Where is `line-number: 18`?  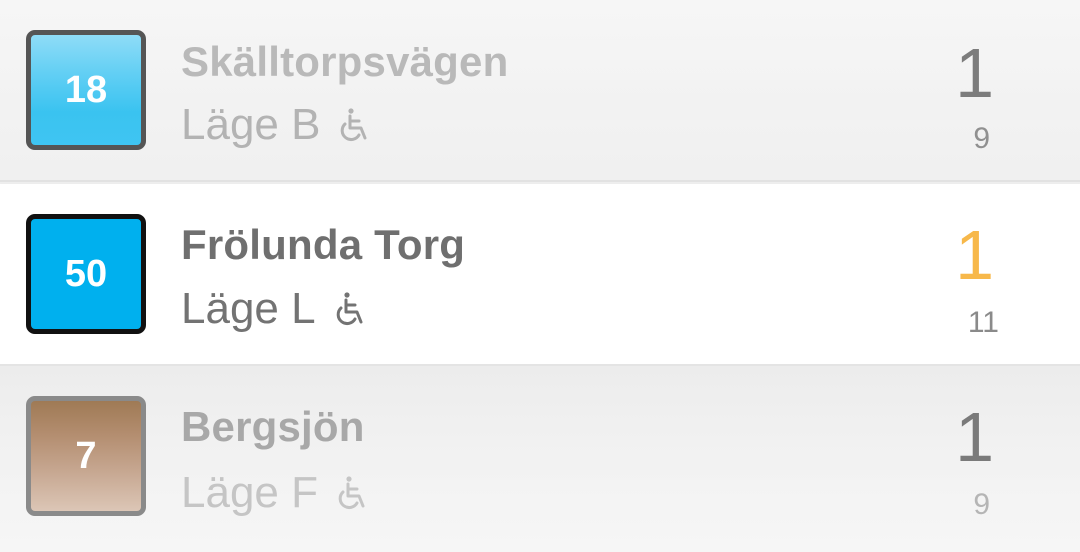 line-number: 18 is located at coordinates (86, 89).